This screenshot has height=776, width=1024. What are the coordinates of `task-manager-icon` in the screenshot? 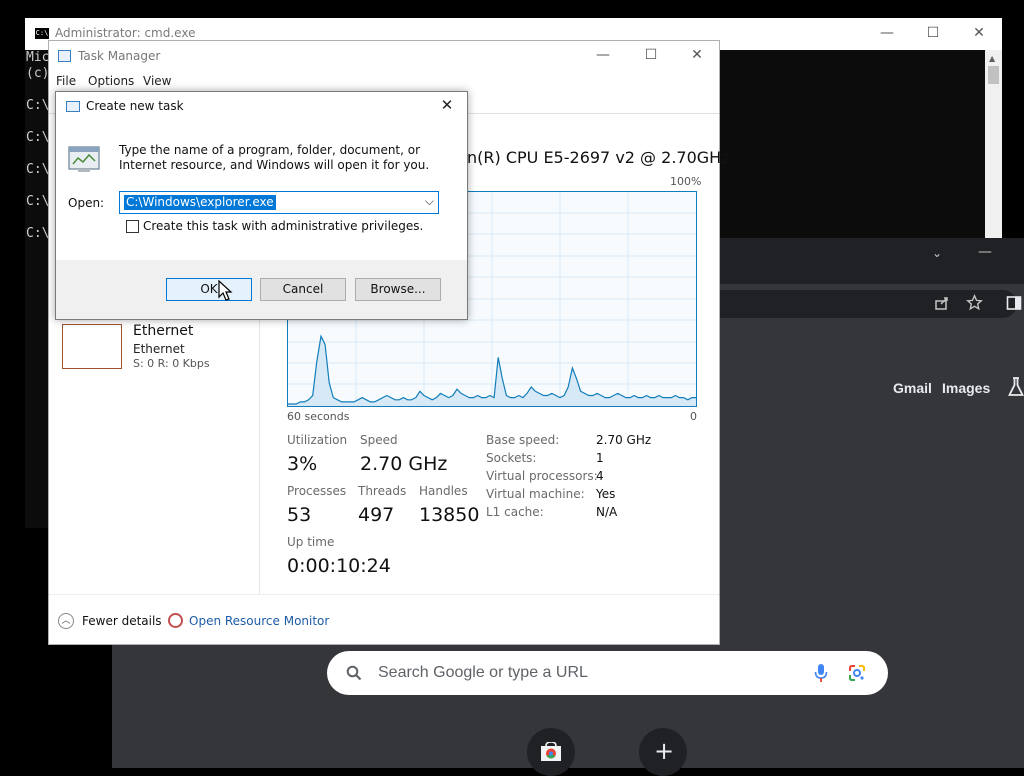 It's located at (64, 56).